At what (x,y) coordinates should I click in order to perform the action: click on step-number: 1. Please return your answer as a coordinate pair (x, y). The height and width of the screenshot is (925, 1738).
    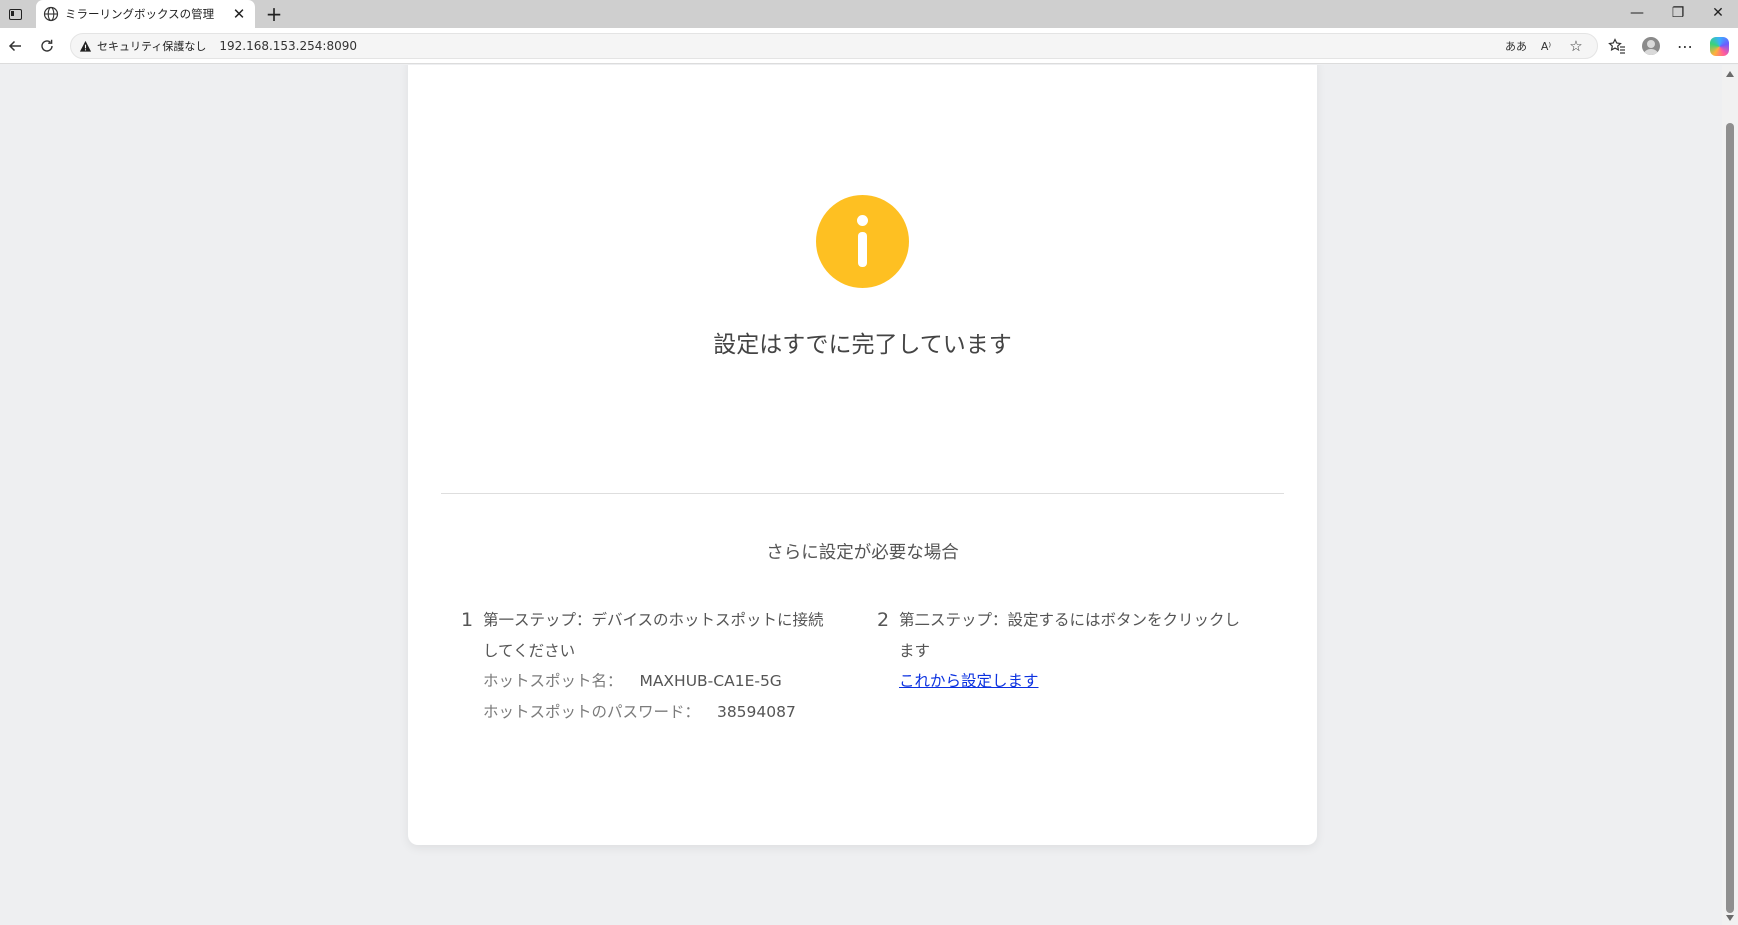
    Looking at the image, I should click on (467, 620).